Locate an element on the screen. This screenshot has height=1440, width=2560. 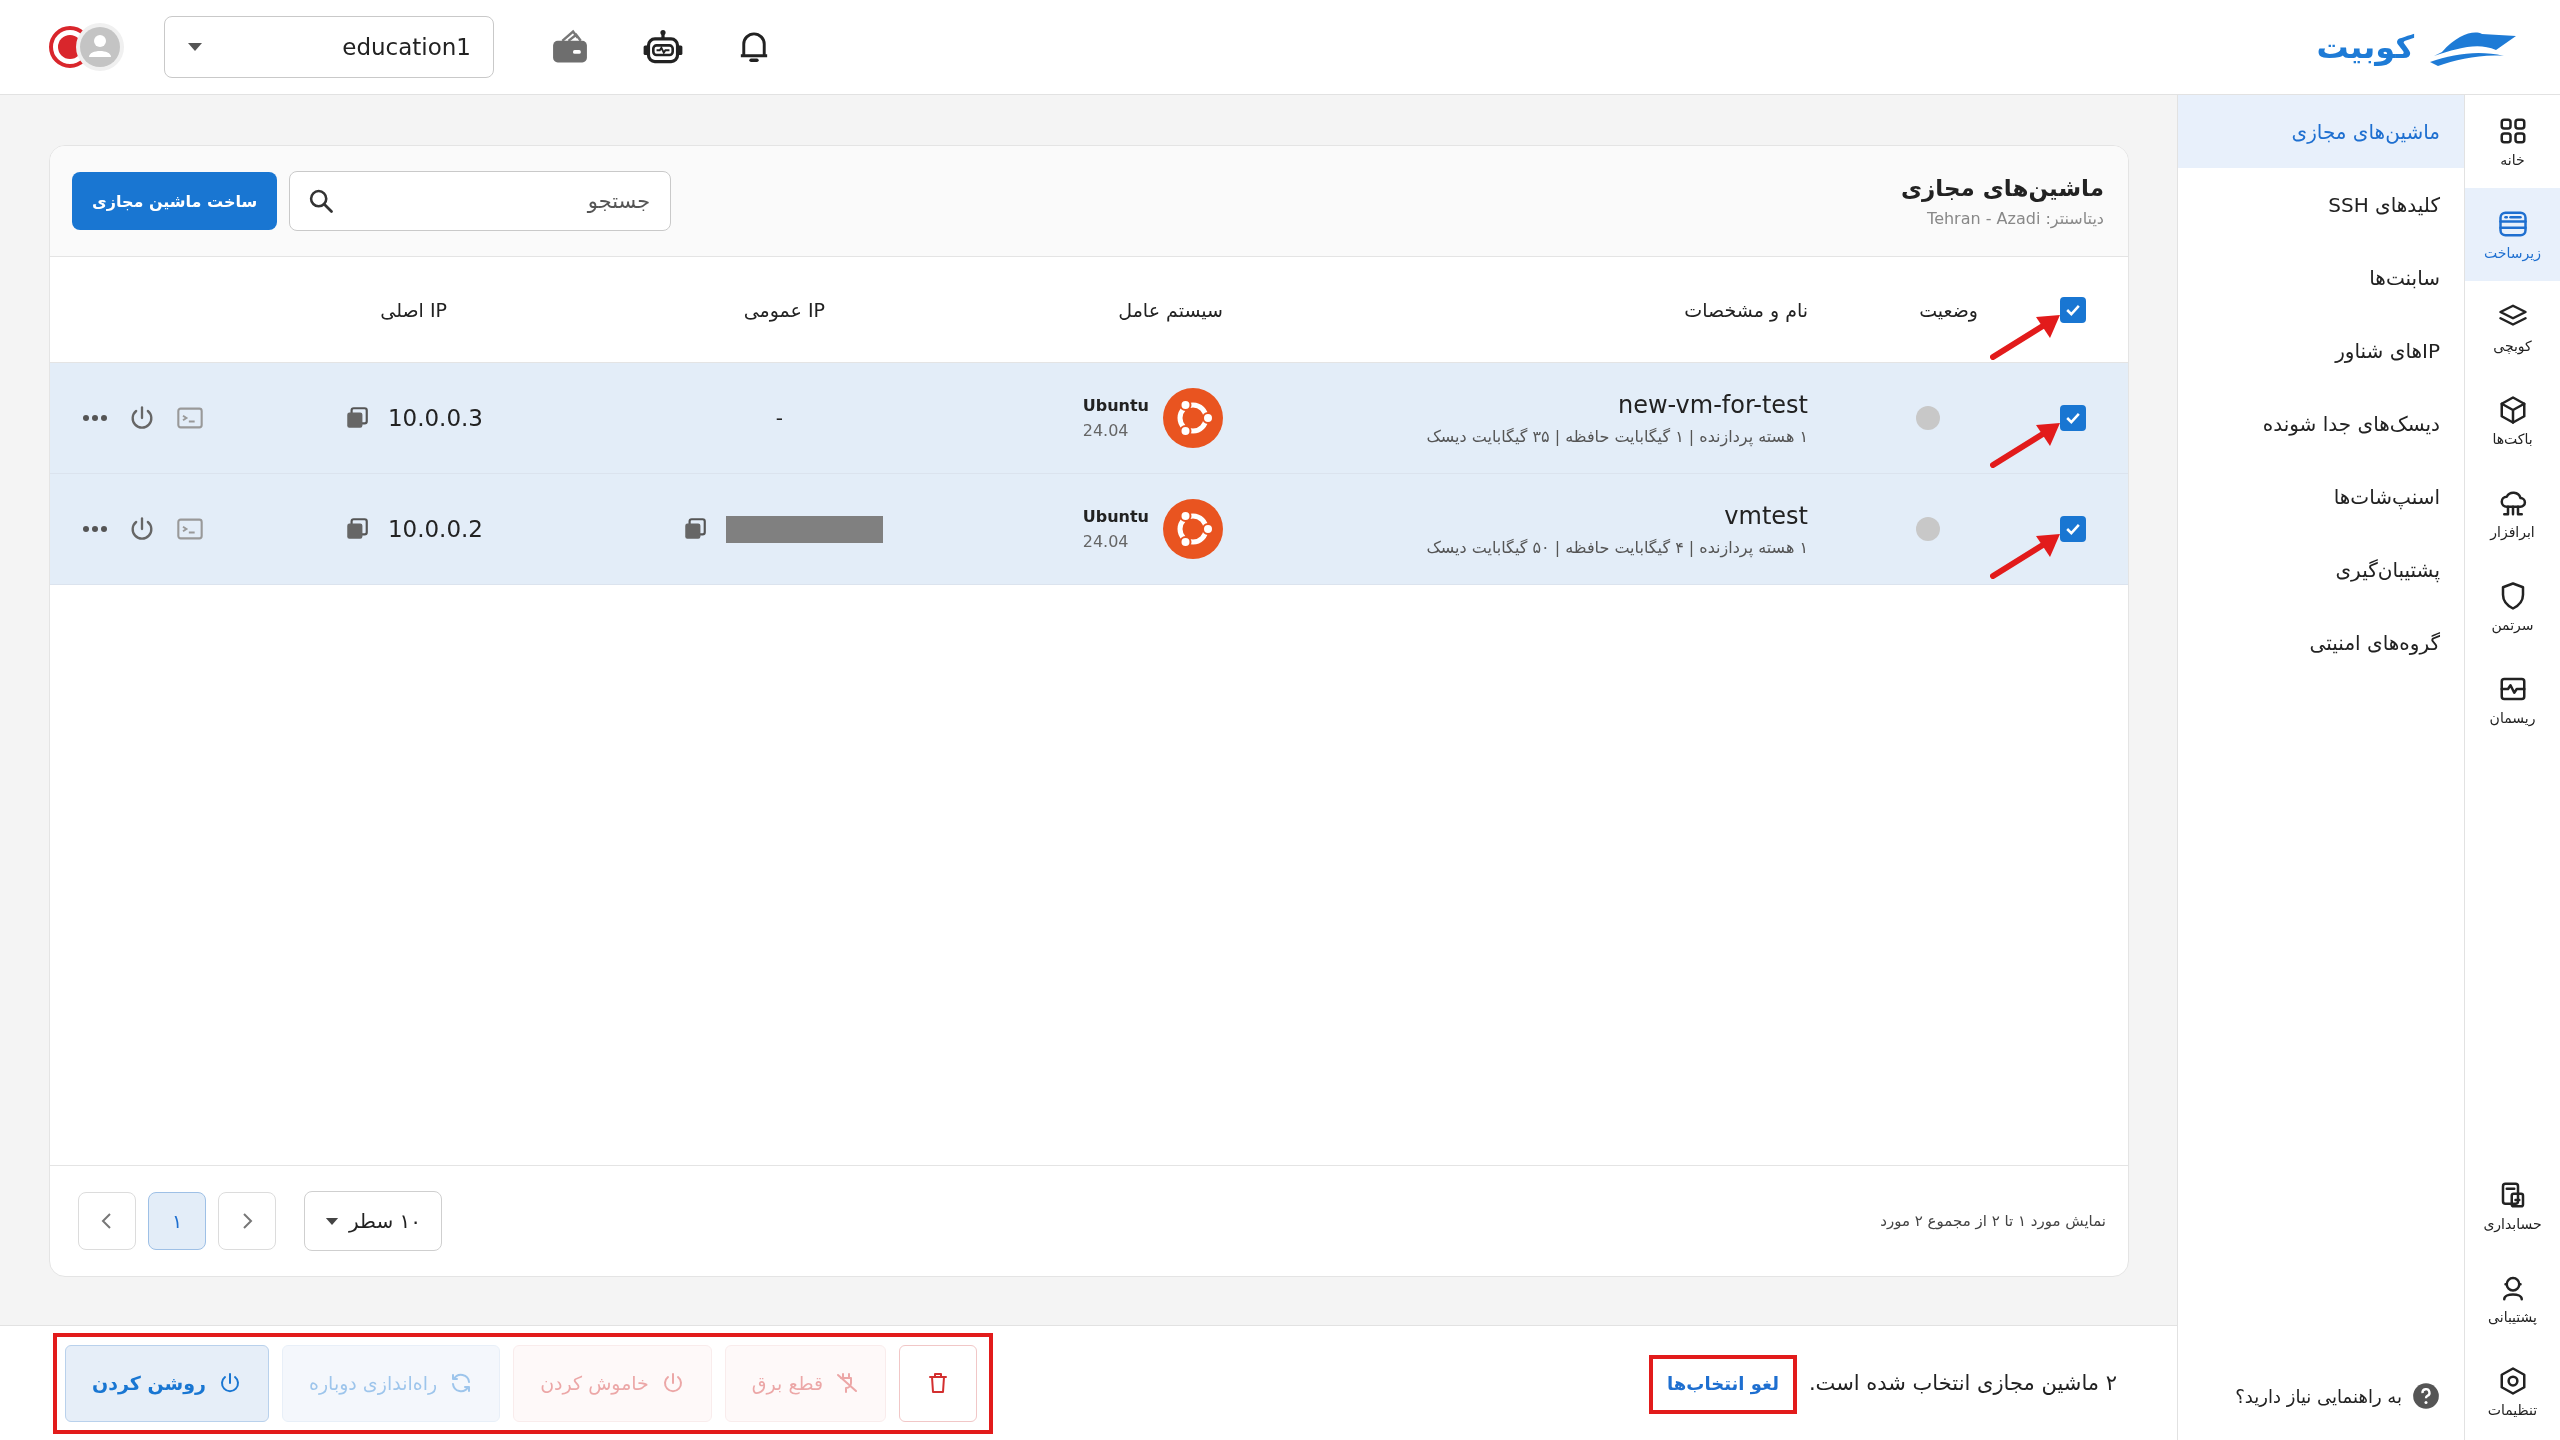
page-button: ۱ is located at coordinates (177, 1221).